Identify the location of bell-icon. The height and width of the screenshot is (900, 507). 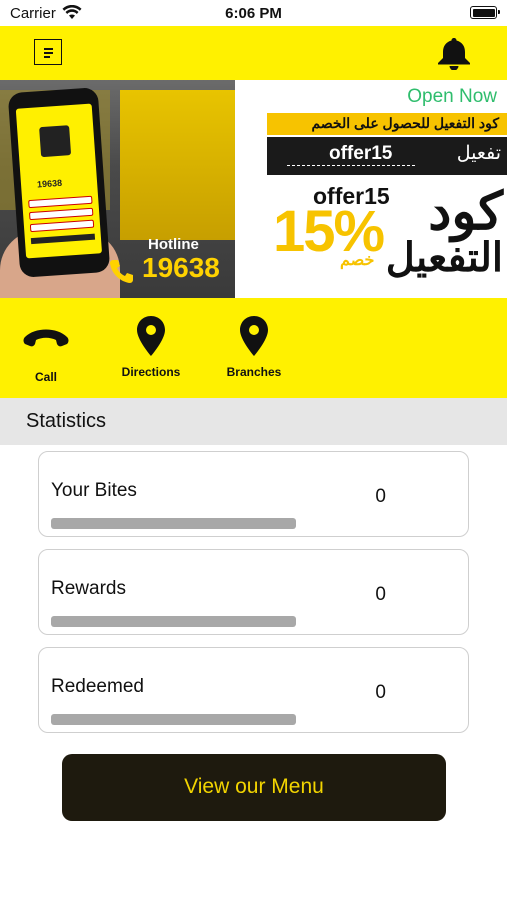
(454, 53).